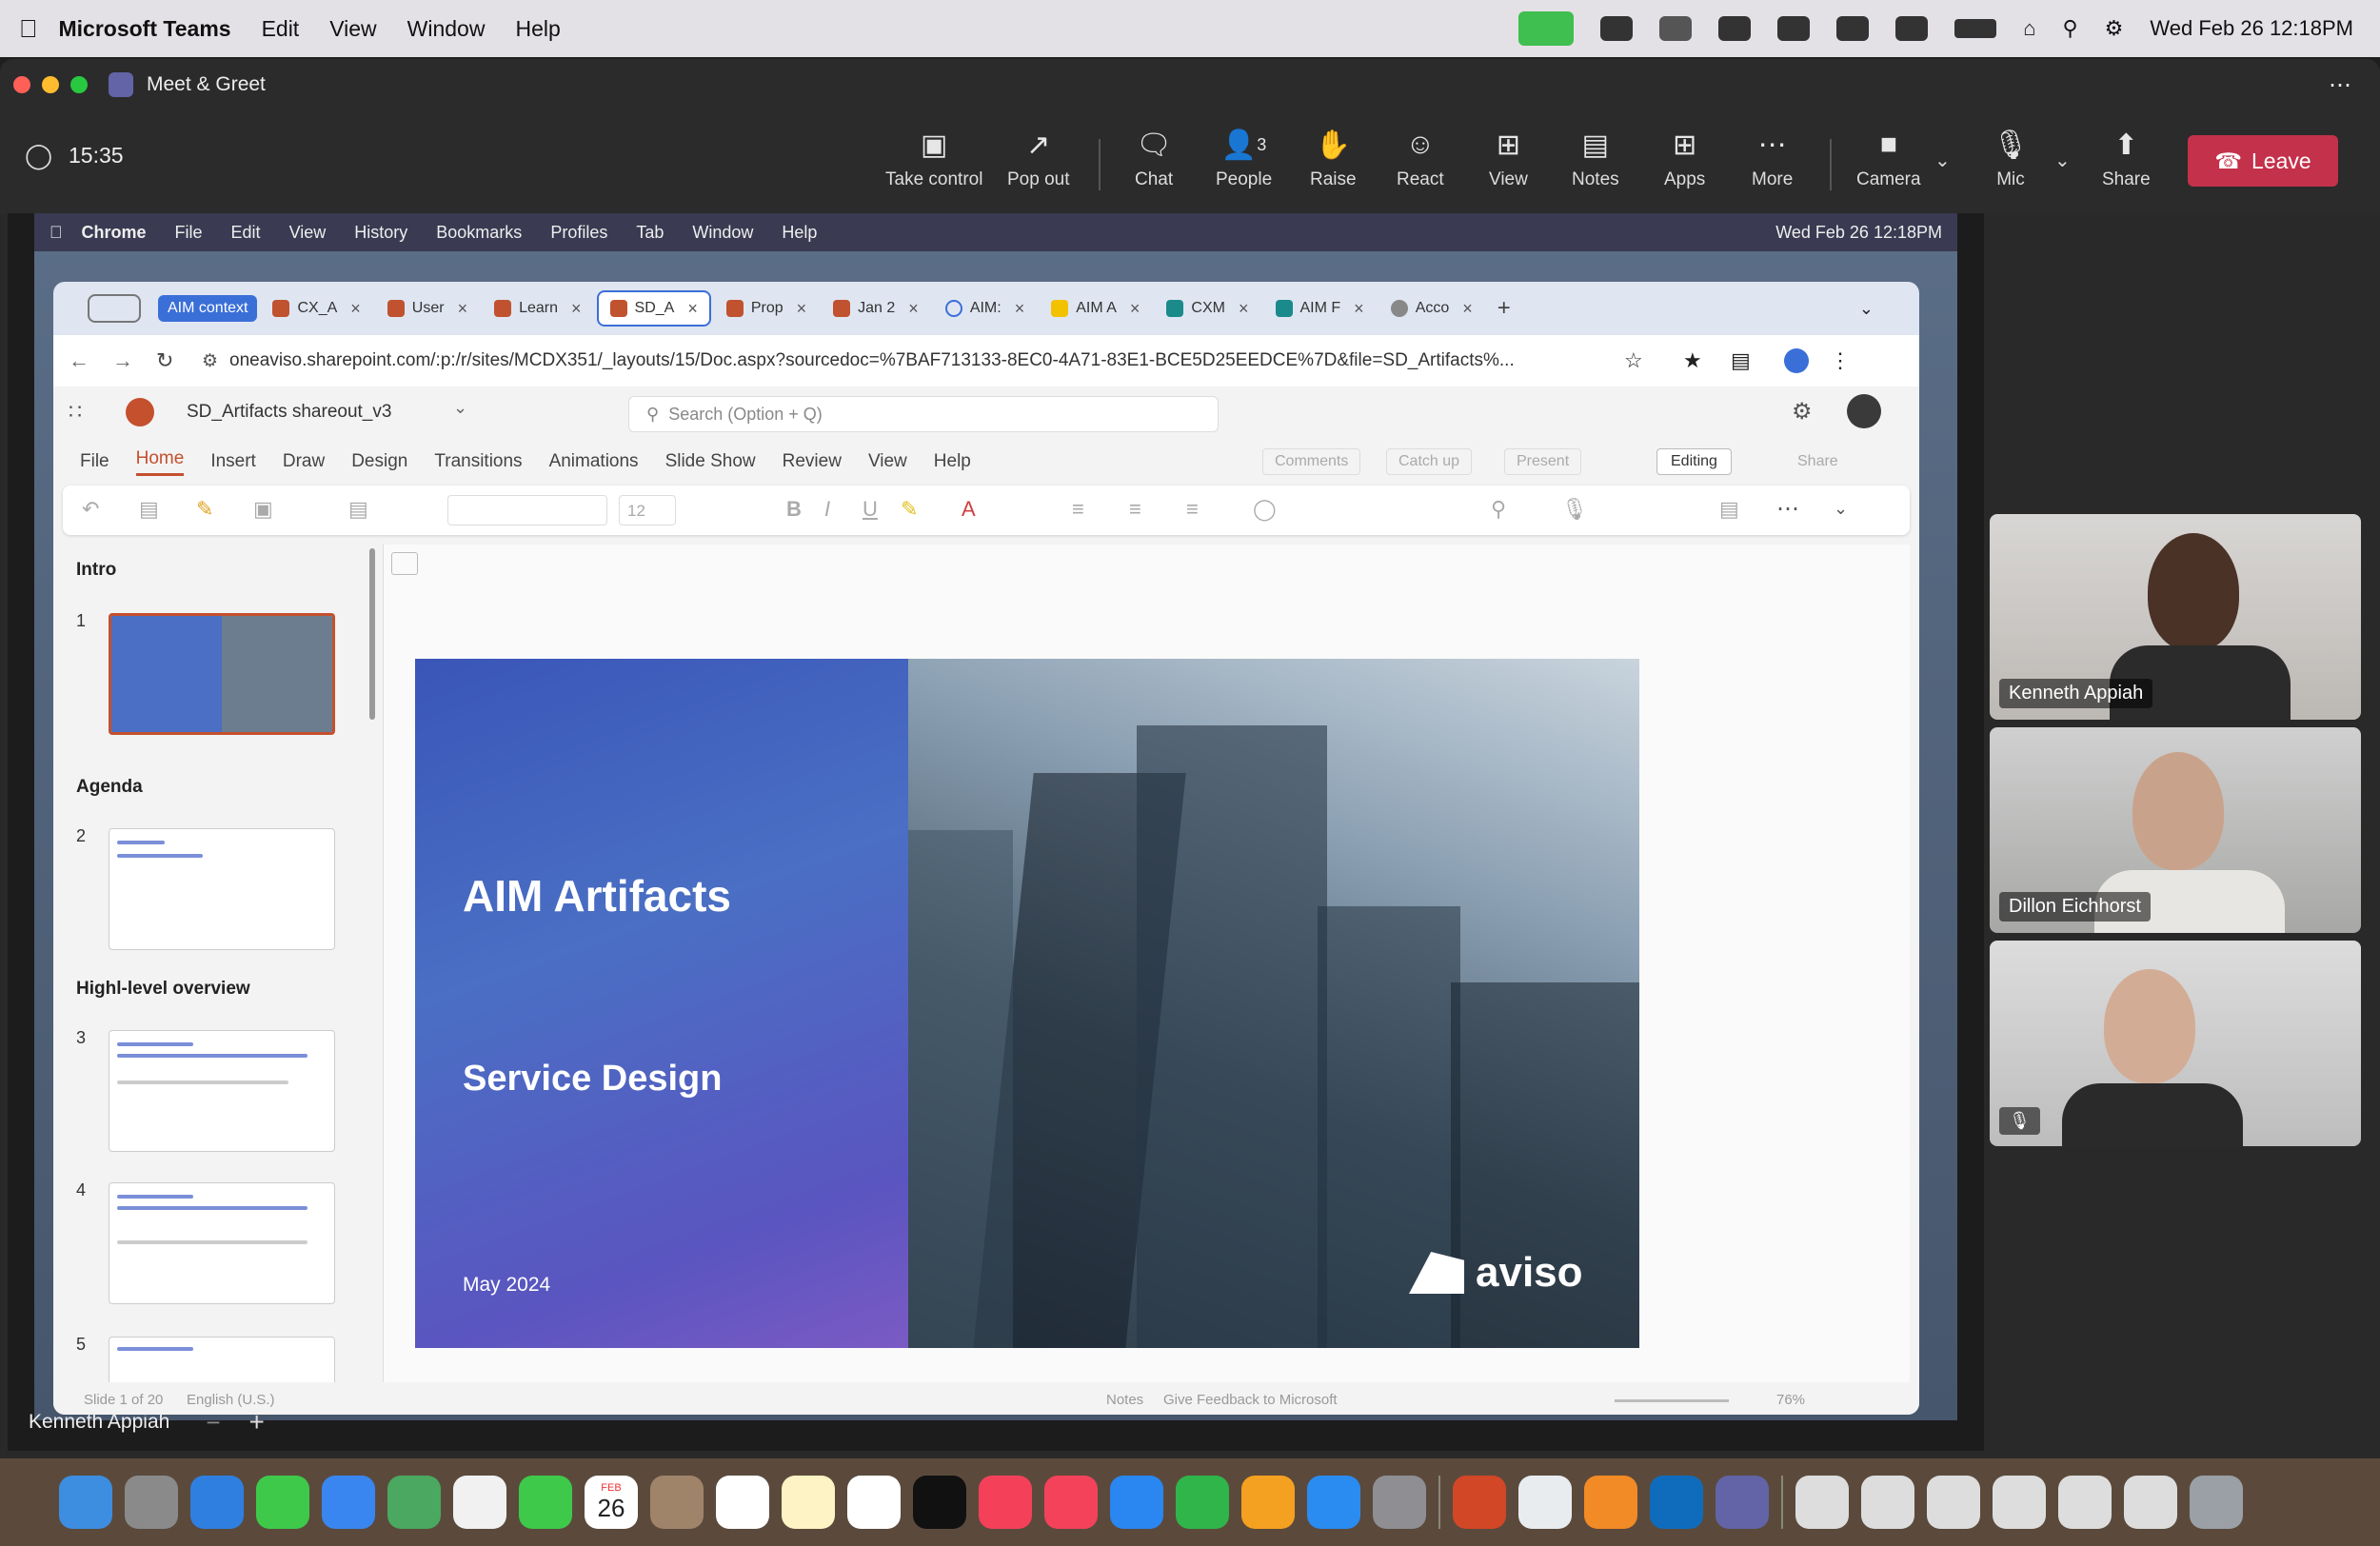 The width and height of the screenshot is (2380, 1546). What do you see at coordinates (316, 308) in the screenshot?
I see `browser-tab: CX_A ×` at bounding box center [316, 308].